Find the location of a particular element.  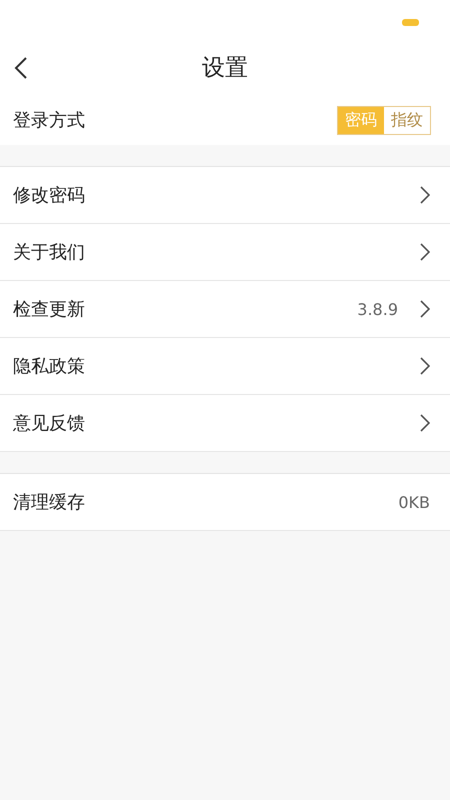

row-label: 清理缓存 is located at coordinates (49, 502).